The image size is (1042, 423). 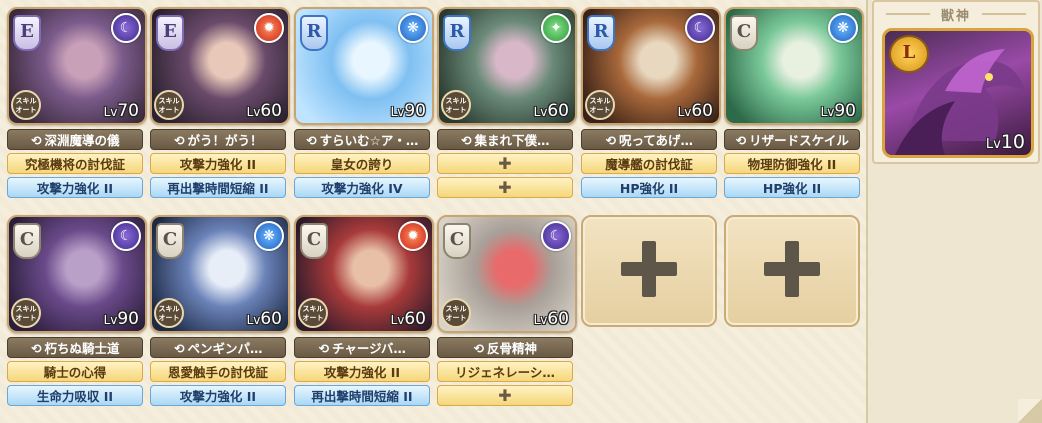 What do you see at coordinates (792, 163) in the screenshot?
I see `equip-slot-1: 物理防御強化 II` at bounding box center [792, 163].